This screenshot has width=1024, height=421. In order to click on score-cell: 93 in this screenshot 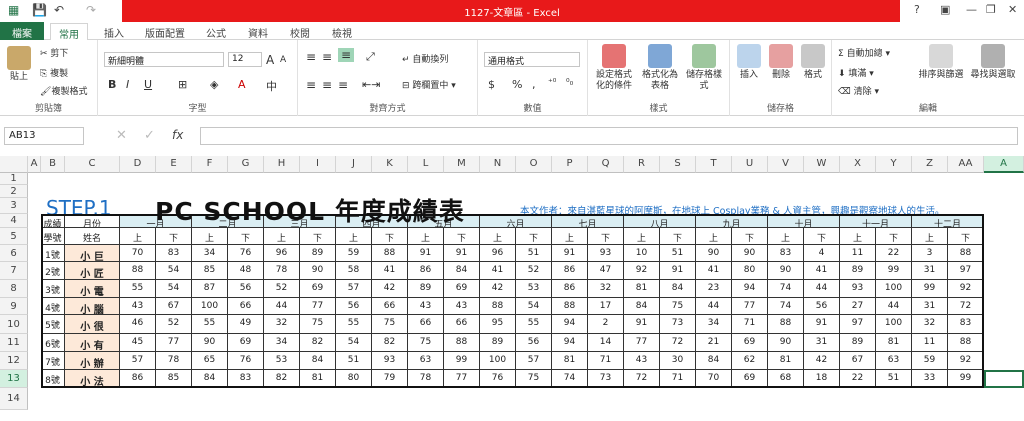, I will do `click(858, 289)`.